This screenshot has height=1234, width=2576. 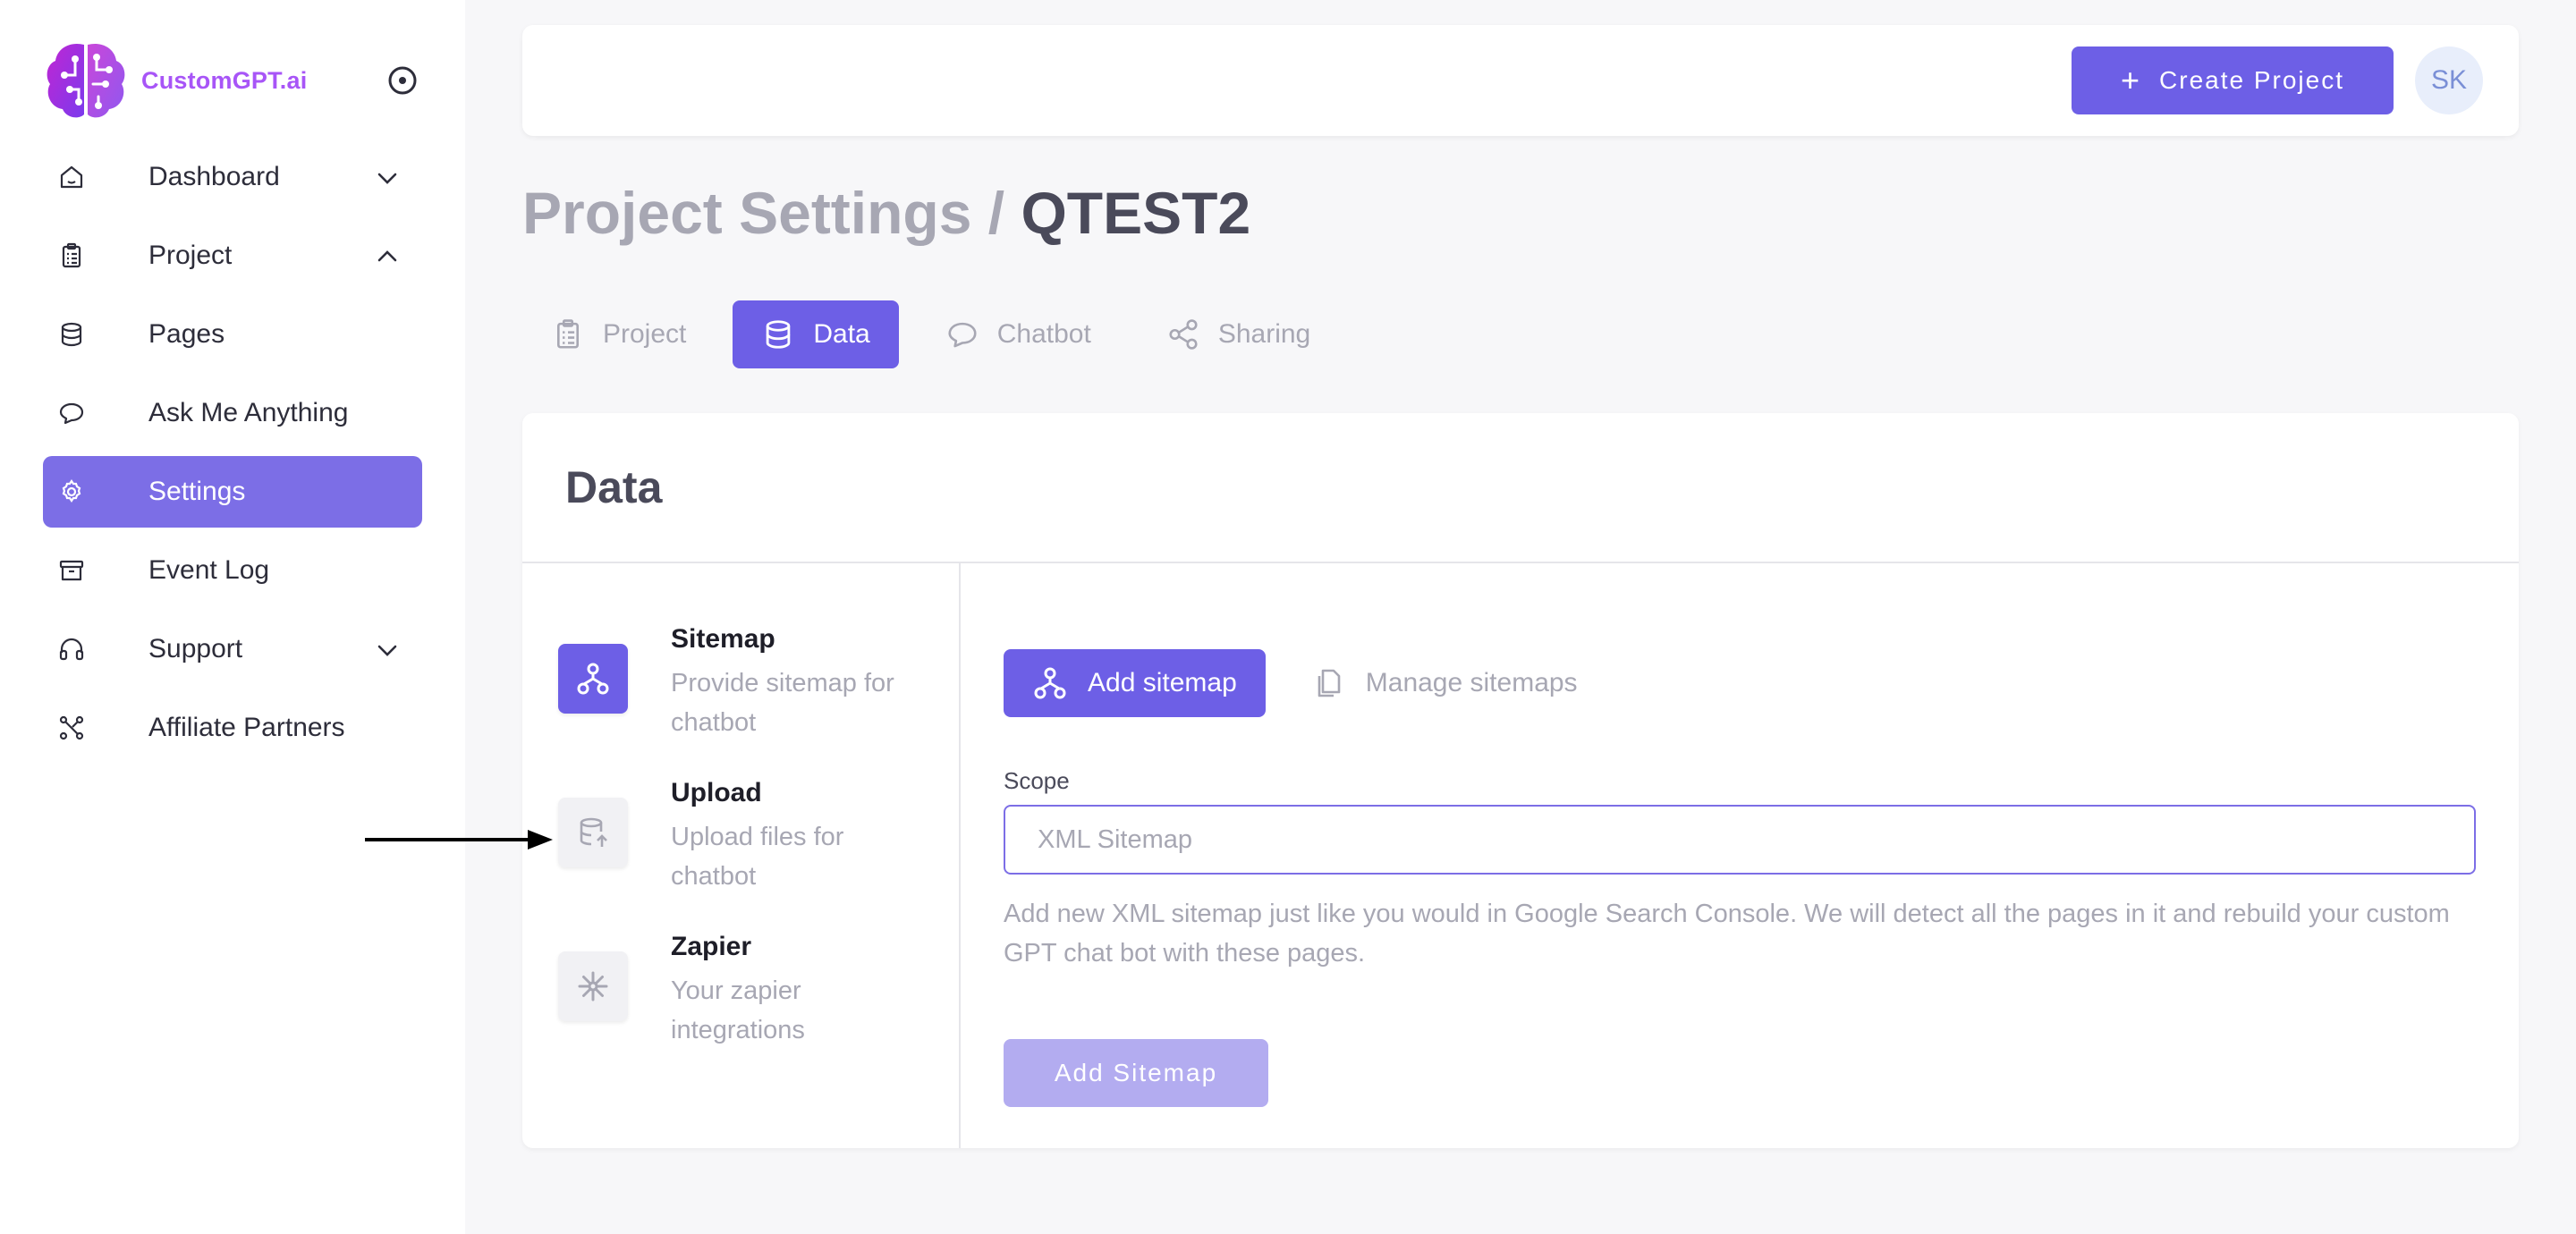 I want to click on source-title: Upload, so click(x=716, y=792).